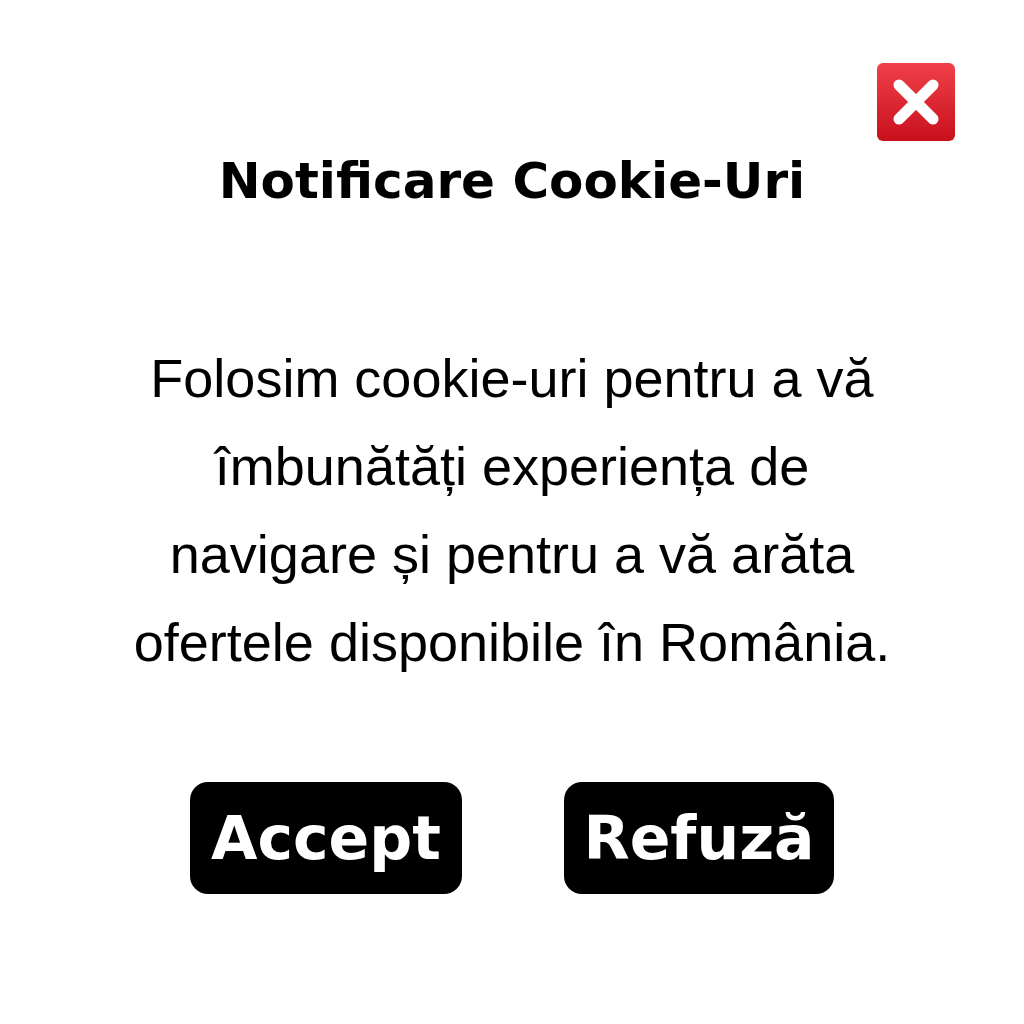  What do you see at coordinates (326, 838) in the screenshot?
I see `accept-button: Accept` at bounding box center [326, 838].